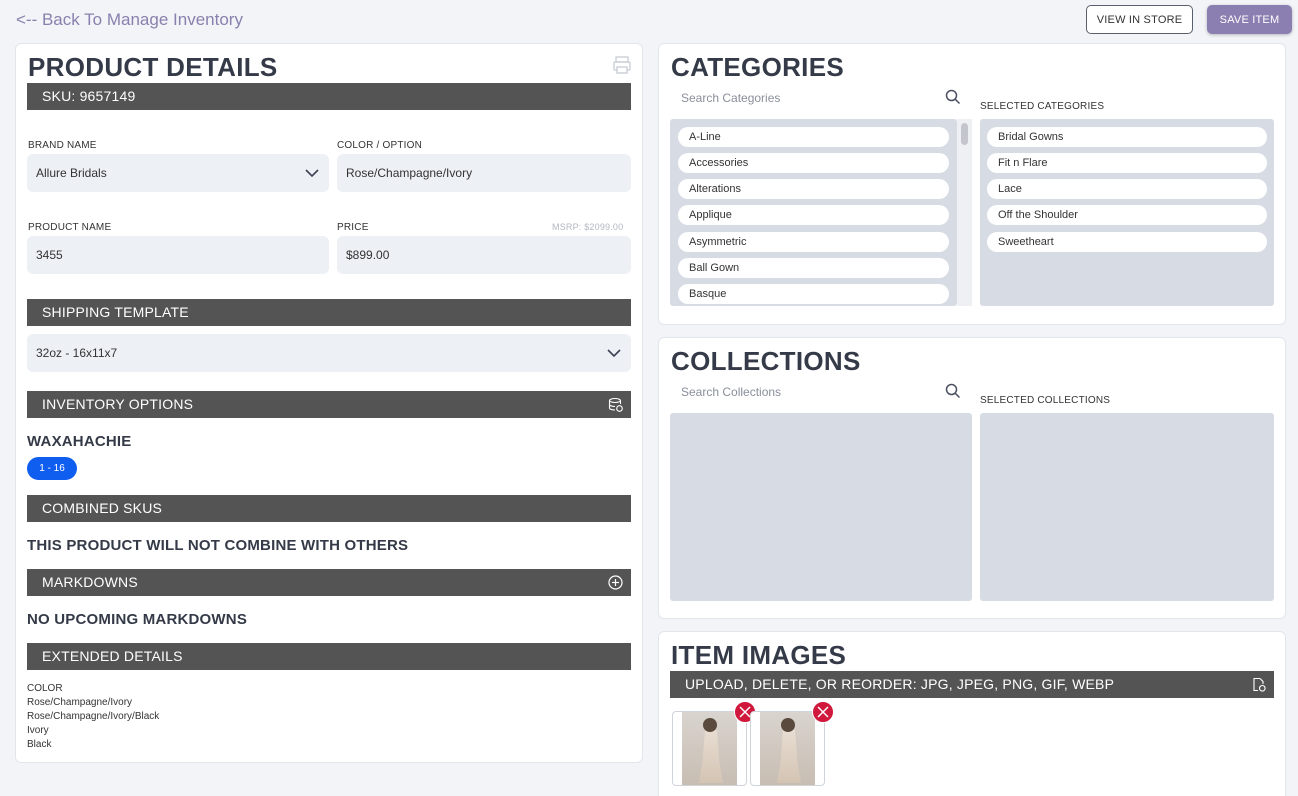 The image size is (1298, 796). Describe the element at coordinates (137, 619) in the screenshot. I see `markdowns-text: NO UPCOMING MARKDOWNS` at that location.